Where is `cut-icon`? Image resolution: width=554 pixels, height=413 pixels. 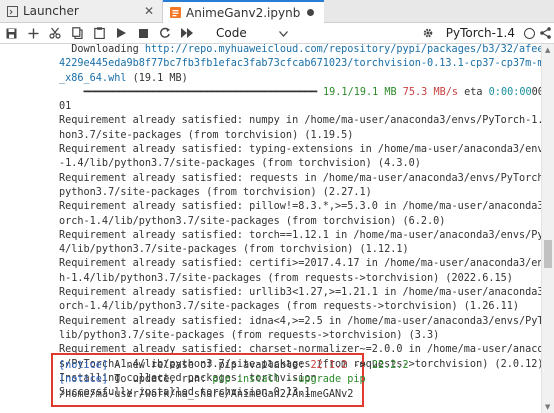
cut-icon is located at coordinates (55, 33).